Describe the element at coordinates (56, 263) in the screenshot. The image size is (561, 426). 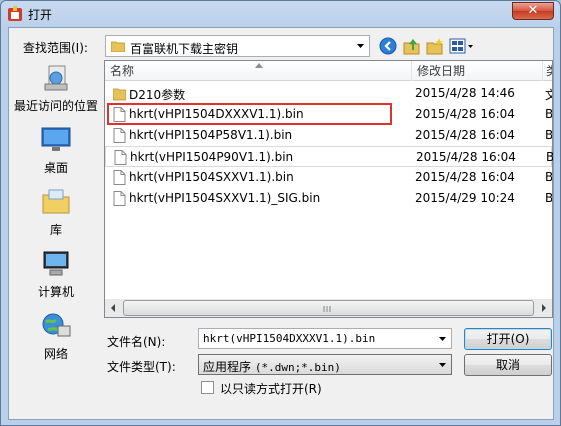
I see `computer-icon` at that location.